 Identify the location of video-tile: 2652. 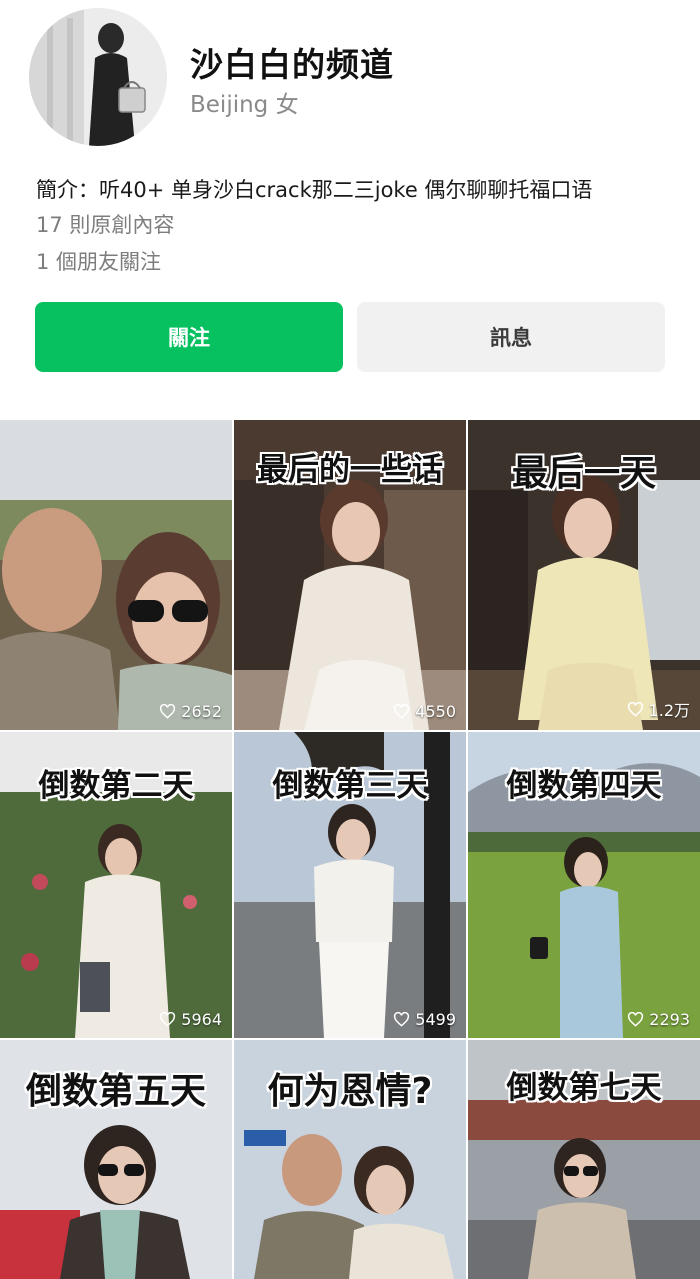
(116, 575).